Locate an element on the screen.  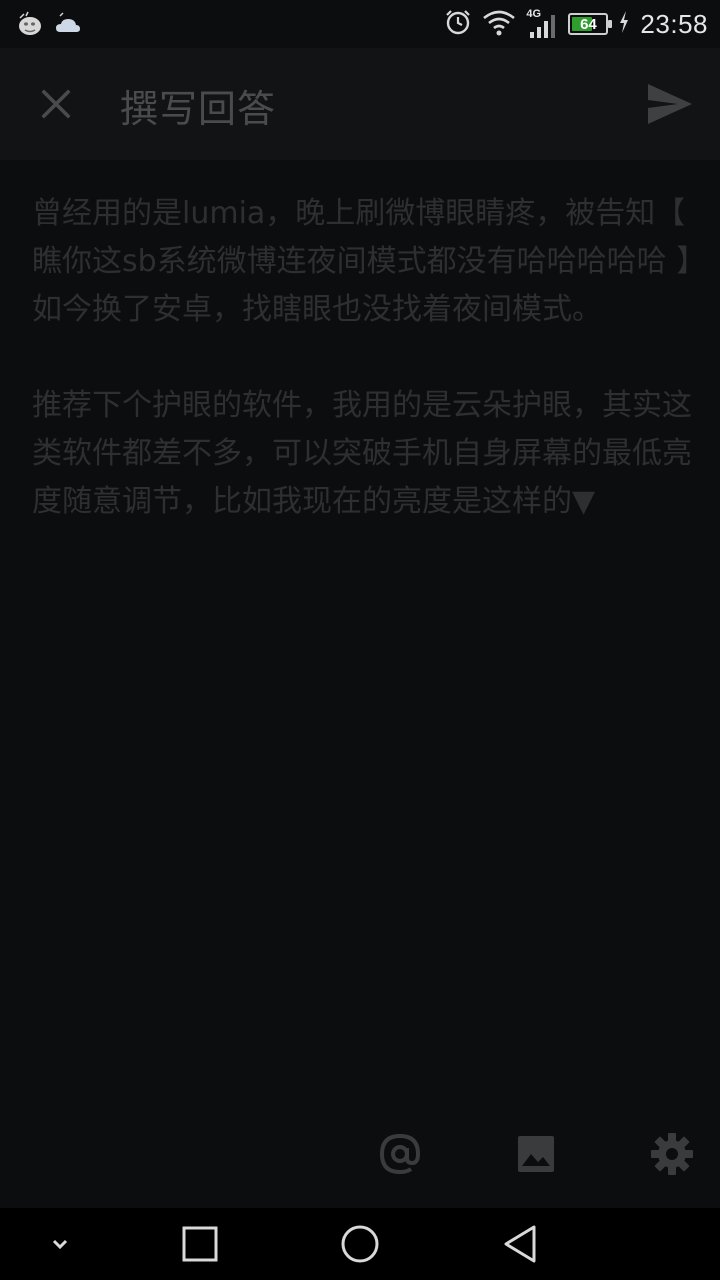
back-button is located at coordinates (520, 1244).